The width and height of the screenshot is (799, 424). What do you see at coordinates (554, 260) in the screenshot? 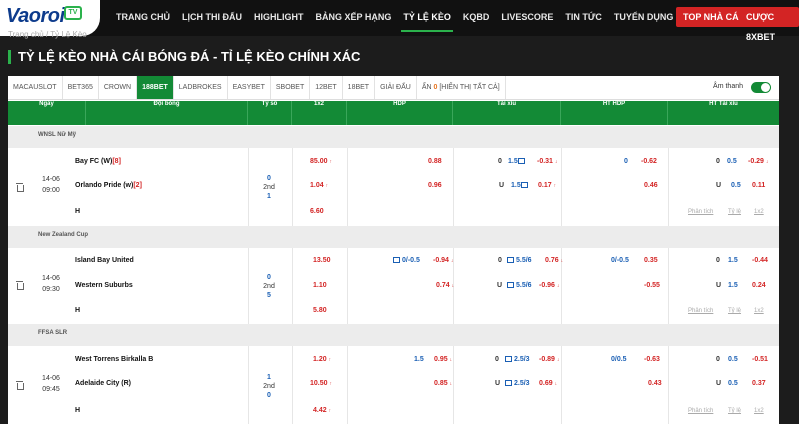
I see `ou-over-odds: 0.76 ↓` at bounding box center [554, 260].